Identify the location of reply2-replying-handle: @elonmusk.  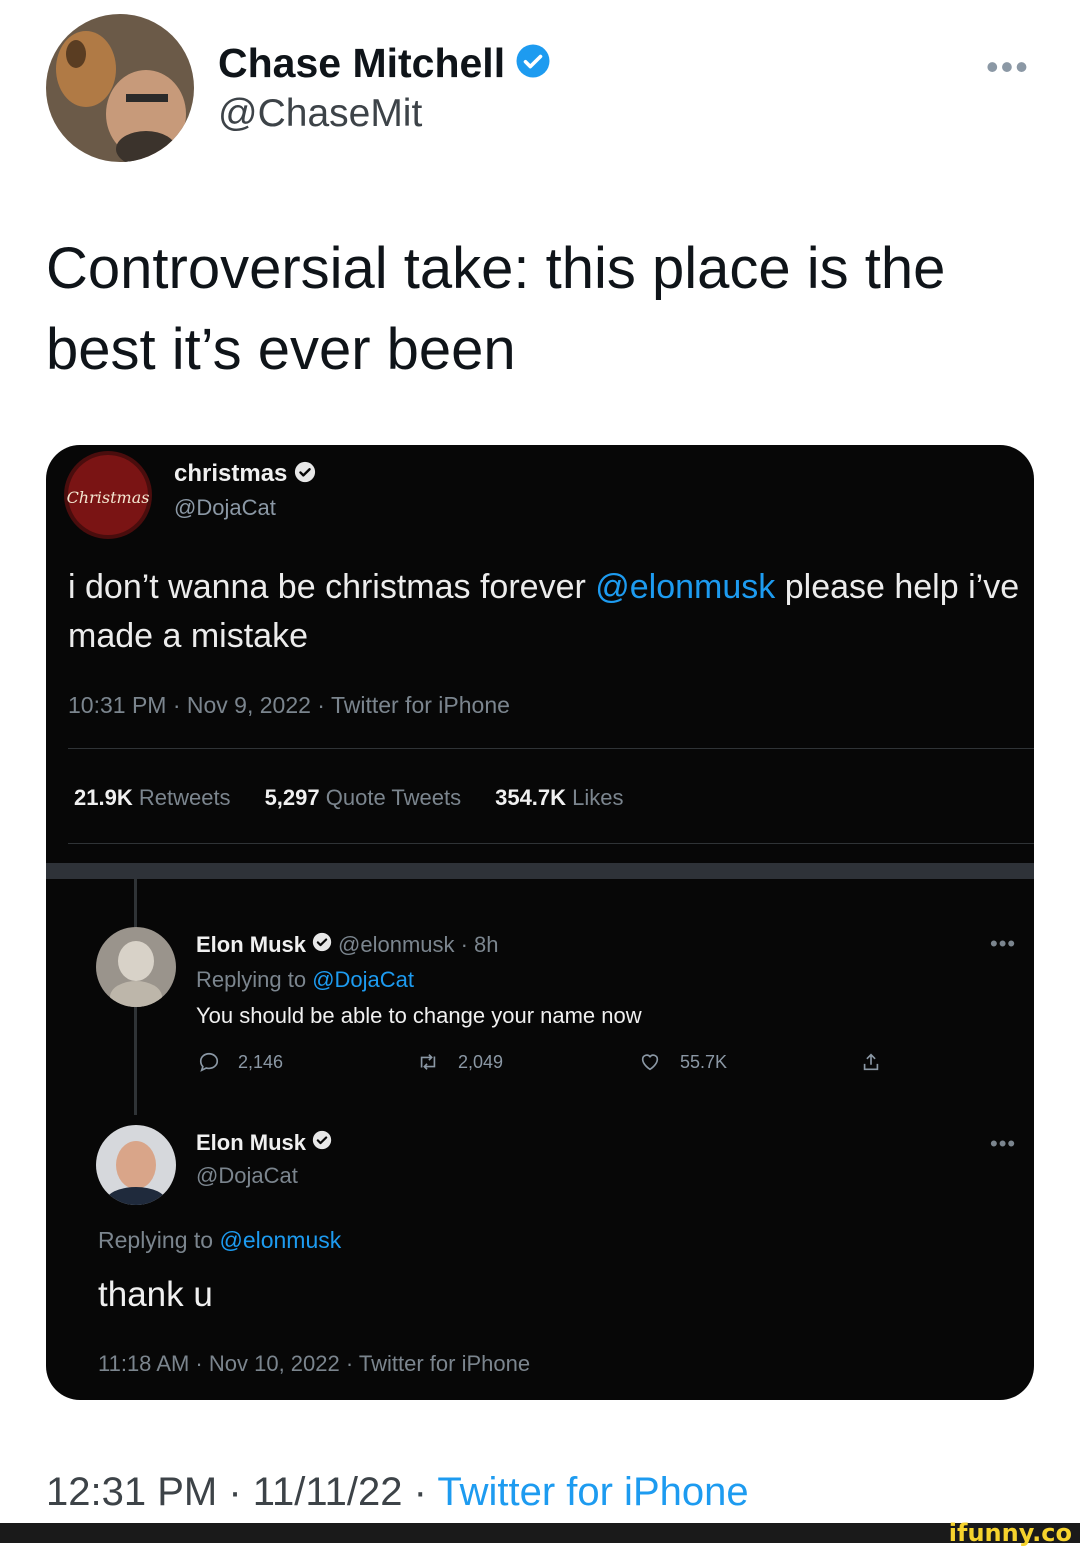
(280, 1240).